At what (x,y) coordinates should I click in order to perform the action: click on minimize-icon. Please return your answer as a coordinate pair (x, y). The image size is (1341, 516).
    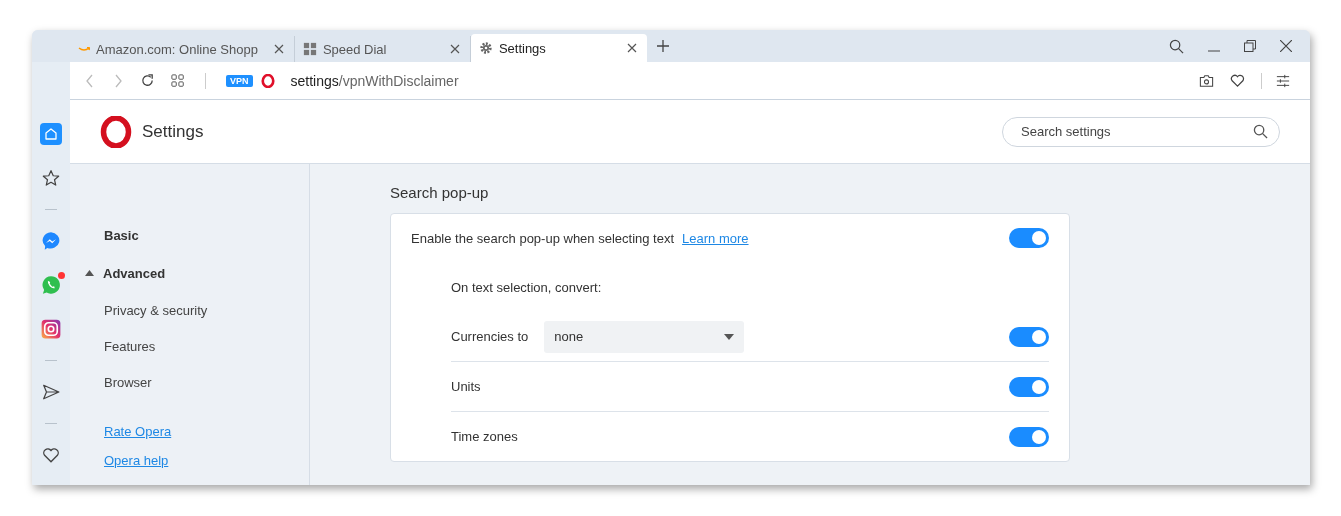
    Looking at the image, I should click on (1214, 51).